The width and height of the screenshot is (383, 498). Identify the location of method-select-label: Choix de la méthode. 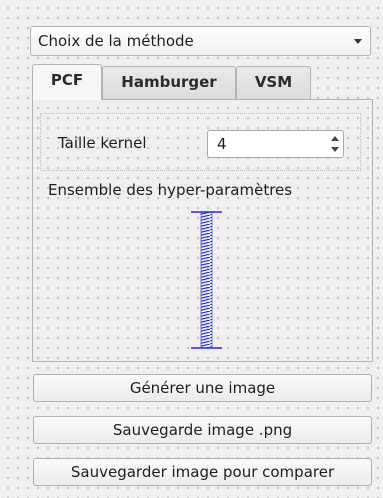
(116, 41).